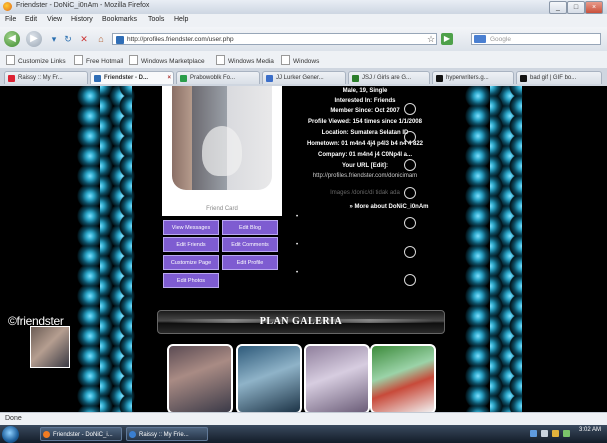 The width and height of the screenshot is (607, 443). I want to click on search-input: Google, so click(536, 39).